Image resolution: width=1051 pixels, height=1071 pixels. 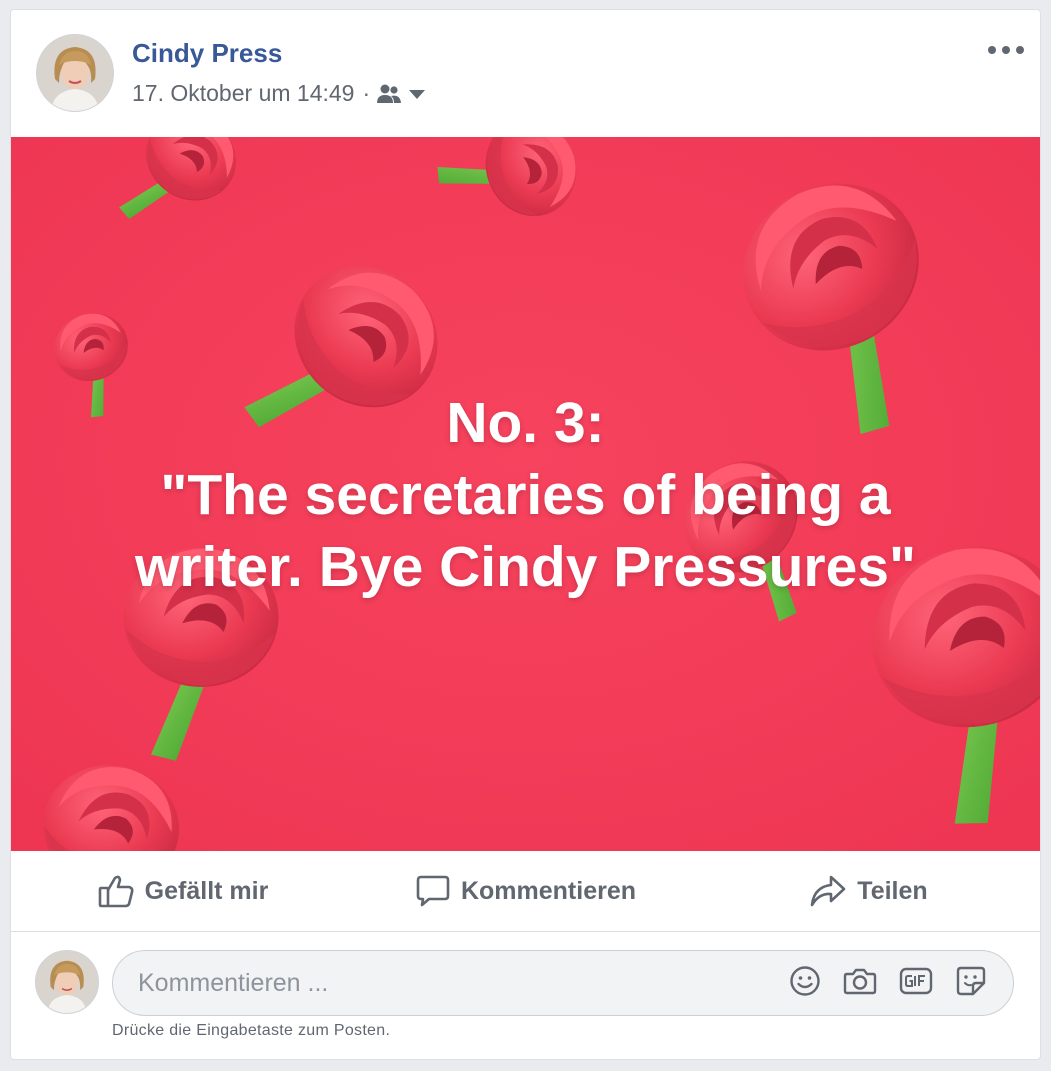 What do you see at coordinates (75, 73) in the screenshot?
I see `author-avatar` at bounding box center [75, 73].